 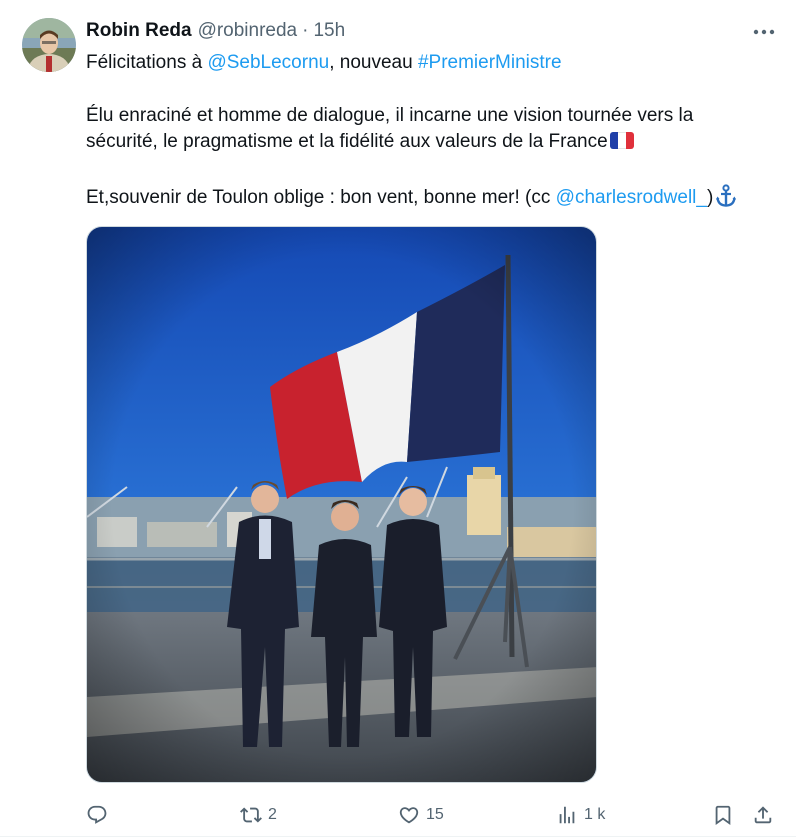 I want to click on like-button: 15, so click(x=421, y=815).